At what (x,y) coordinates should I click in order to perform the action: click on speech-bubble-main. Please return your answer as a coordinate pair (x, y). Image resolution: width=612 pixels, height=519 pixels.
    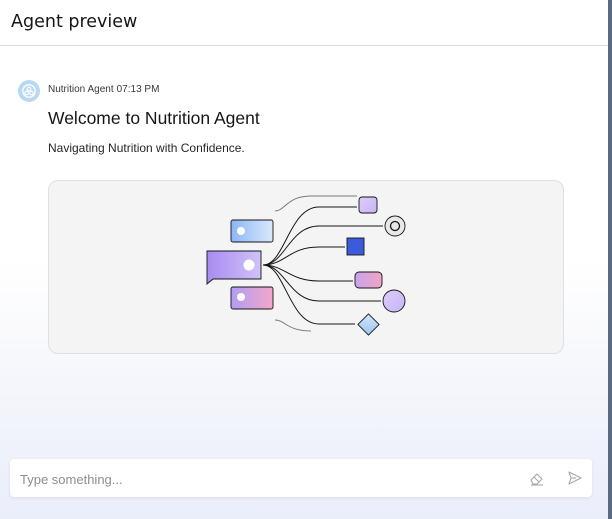
    Looking at the image, I should click on (234, 267).